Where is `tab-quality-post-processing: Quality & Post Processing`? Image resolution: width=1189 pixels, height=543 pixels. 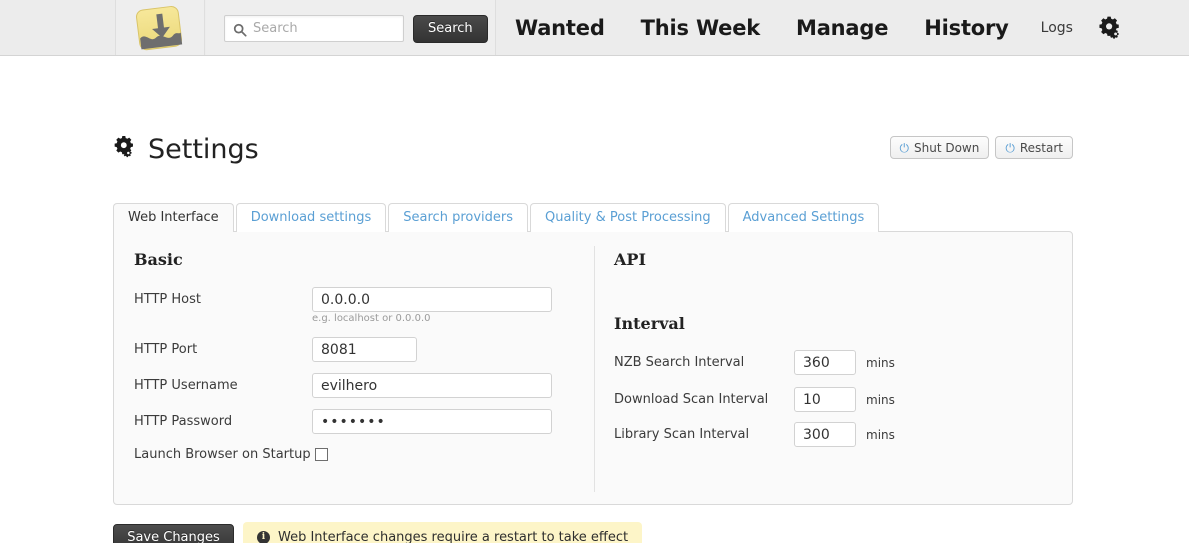 tab-quality-post-processing: Quality & Post Processing is located at coordinates (628, 217).